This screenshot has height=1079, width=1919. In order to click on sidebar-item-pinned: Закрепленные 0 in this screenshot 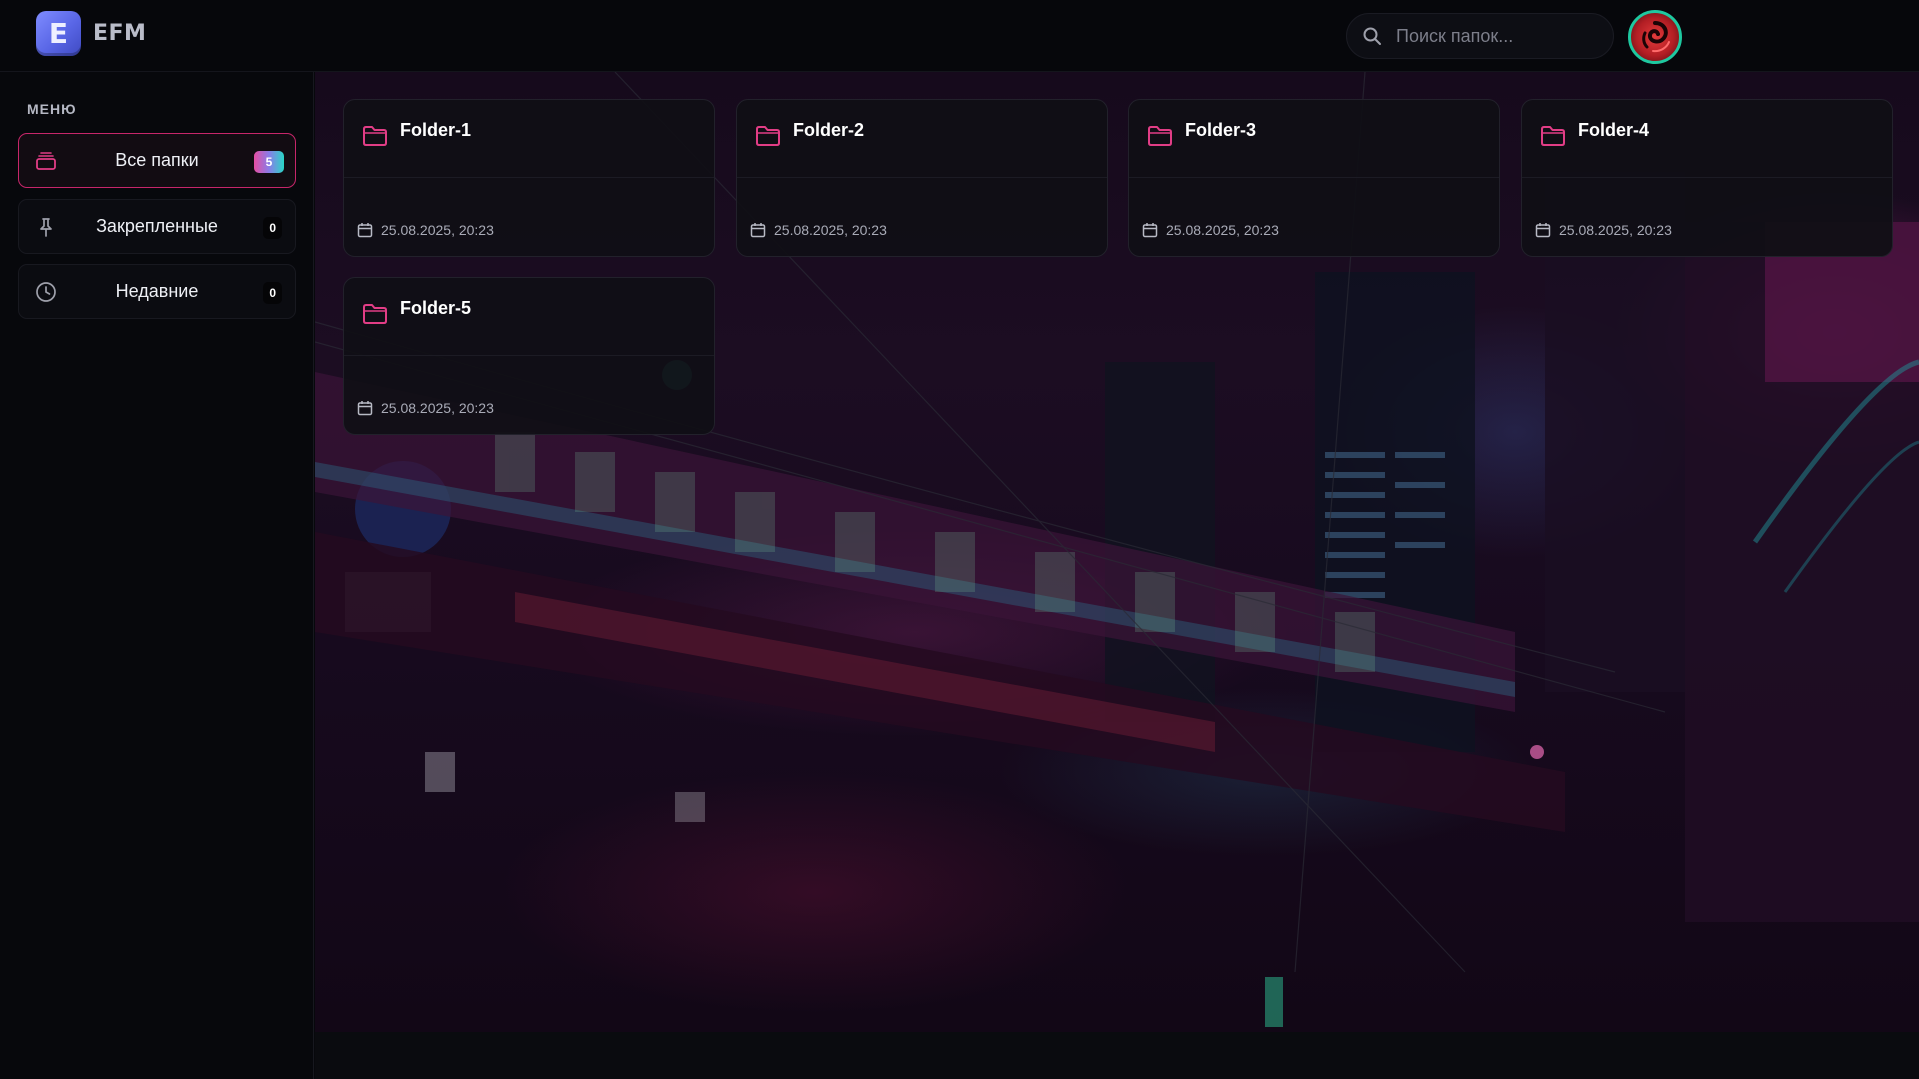, I will do `click(157, 226)`.